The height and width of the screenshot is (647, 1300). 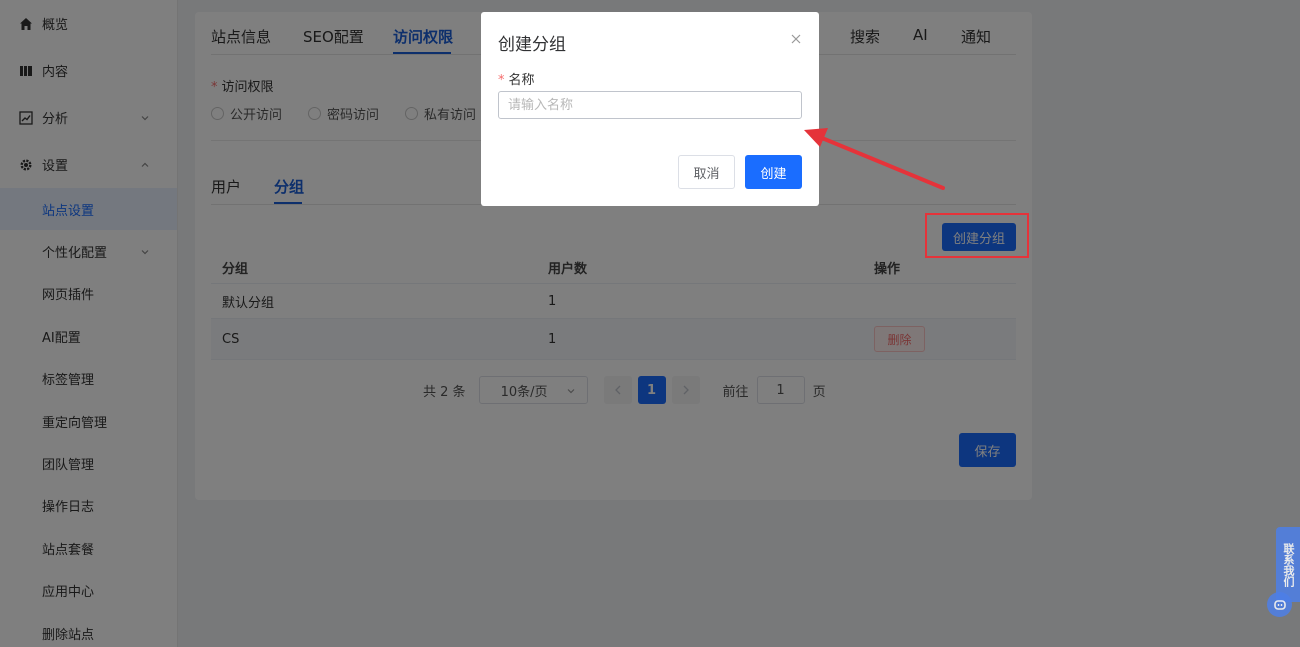 I want to click on annotation-highlight-box, so click(x=977, y=235).